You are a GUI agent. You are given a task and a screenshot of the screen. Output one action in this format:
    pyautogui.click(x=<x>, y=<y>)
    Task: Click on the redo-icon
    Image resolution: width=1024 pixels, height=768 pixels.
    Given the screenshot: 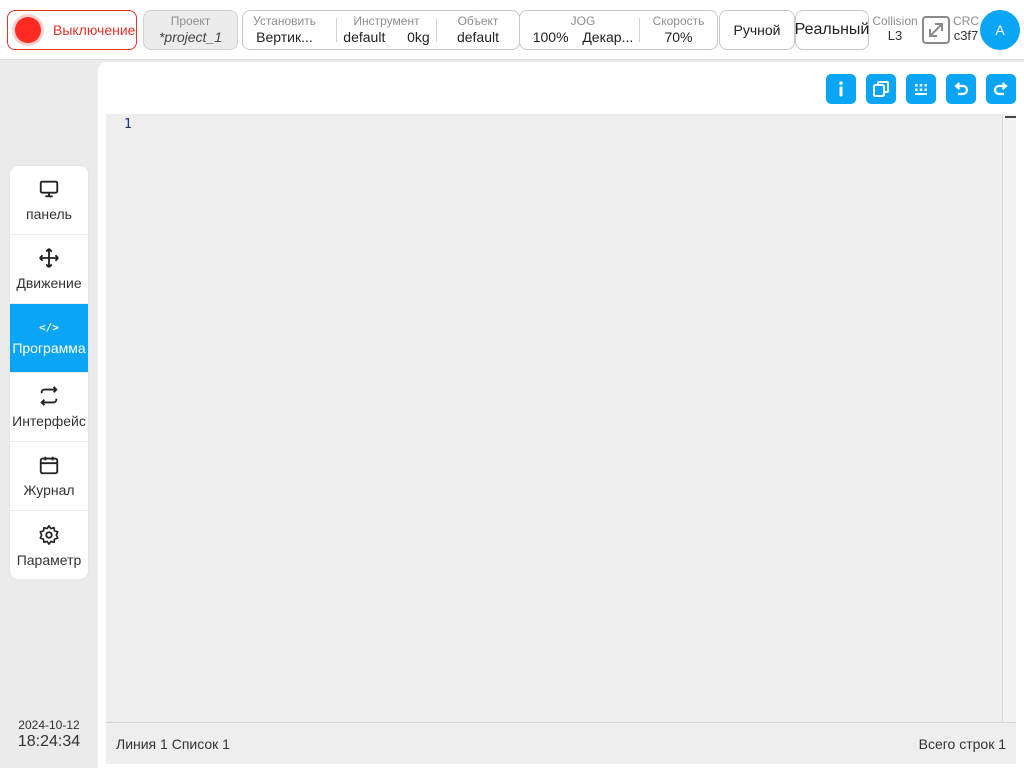 What is the action you would take?
    pyautogui.click(x=1000, y=89)
    